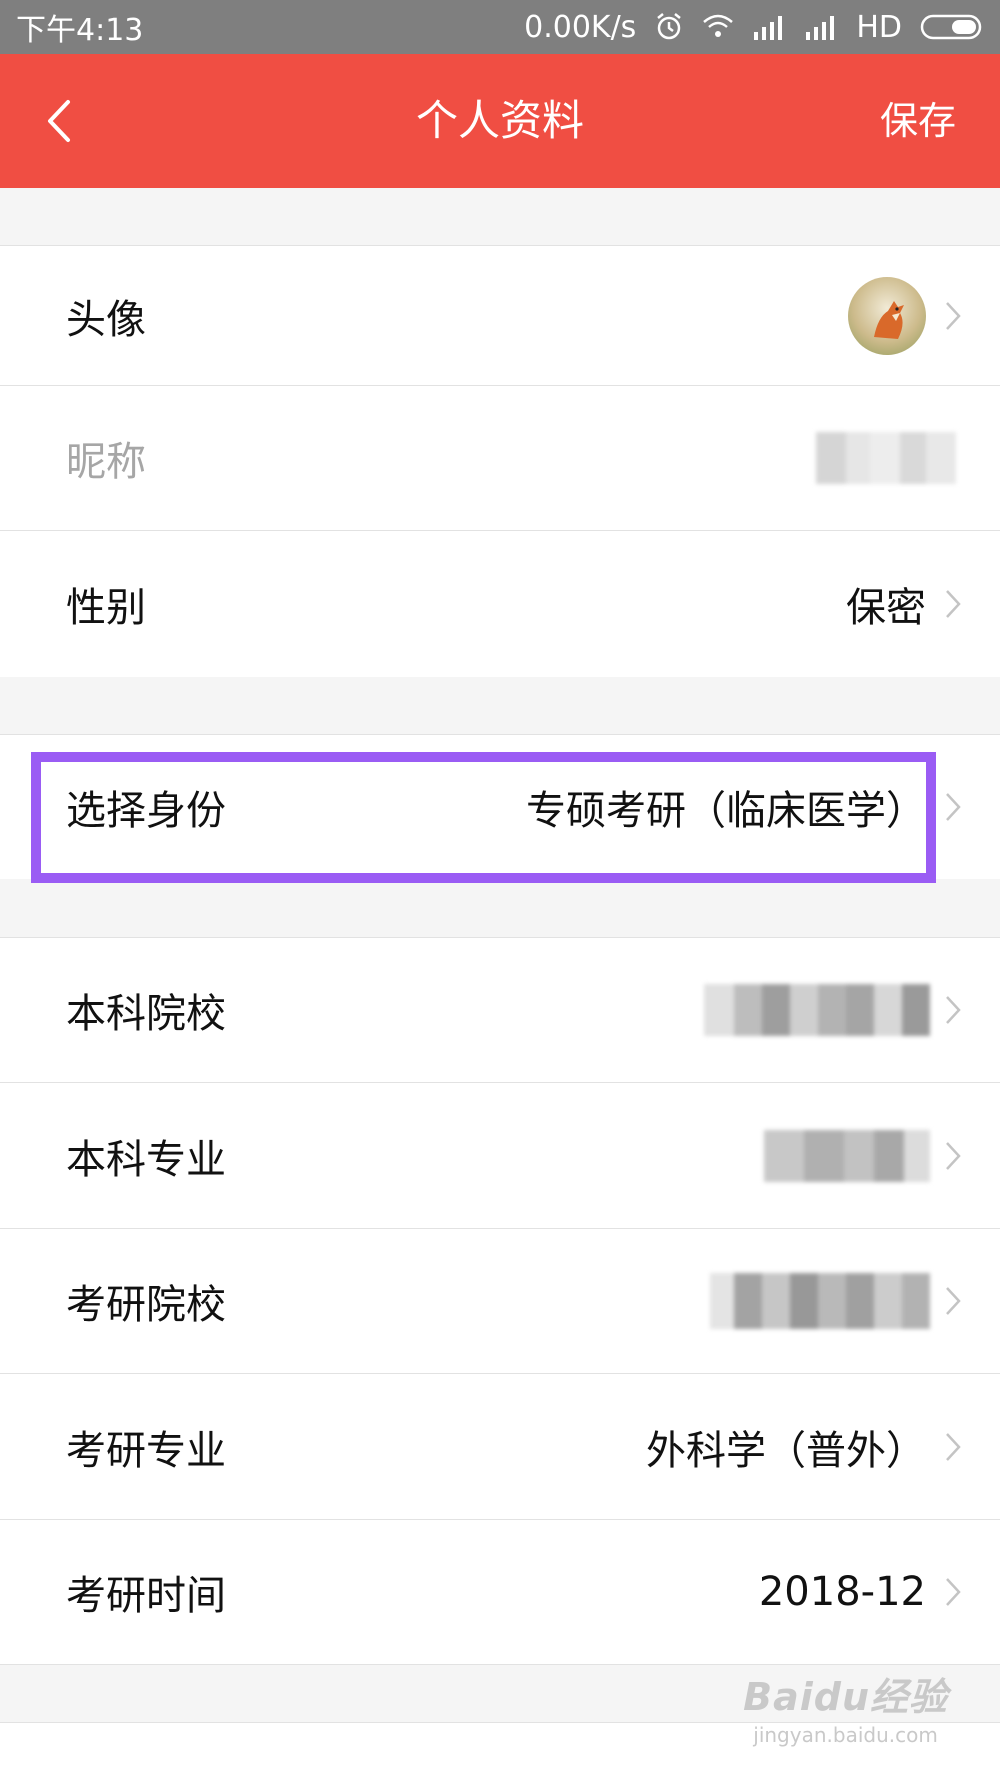 This screenshot has width=1000, height=1778. Describe the element at coordinates (146, 1305) in the screenshot. I see `row-label: 考研院校` at that location.